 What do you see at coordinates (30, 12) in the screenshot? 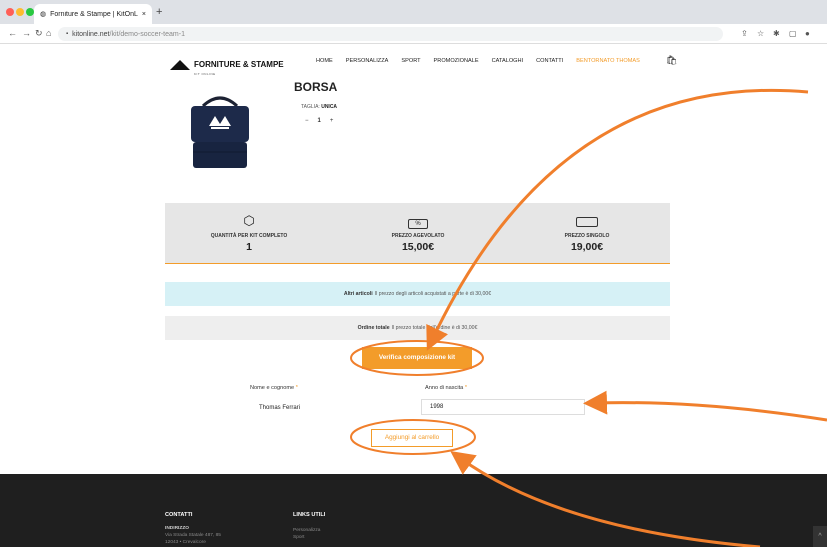
I see `window-zoom-dot` at bounding box center [30, 12].